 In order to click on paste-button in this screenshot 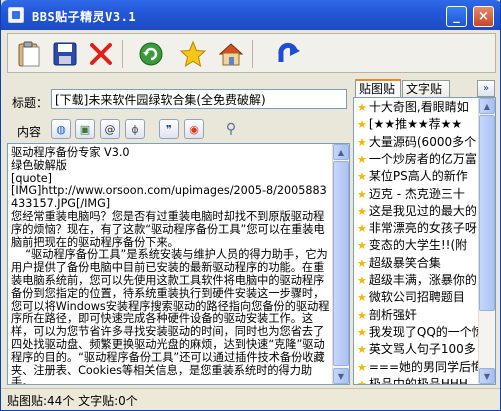, I will do `click(28, 53)`.